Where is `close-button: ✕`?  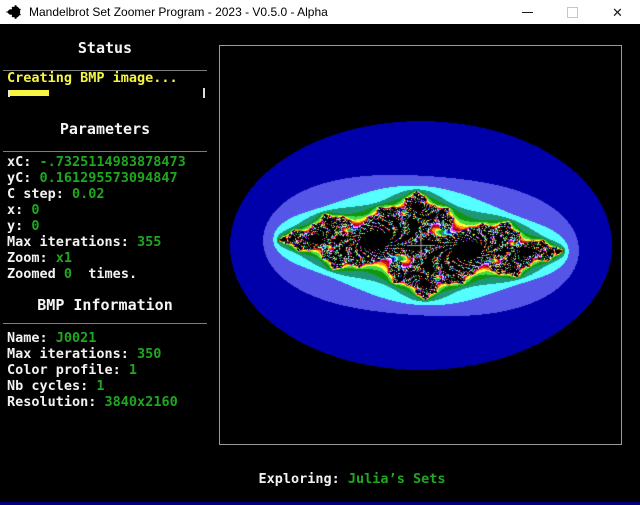 close-button: ✕ is located at coordinates (617, 12).